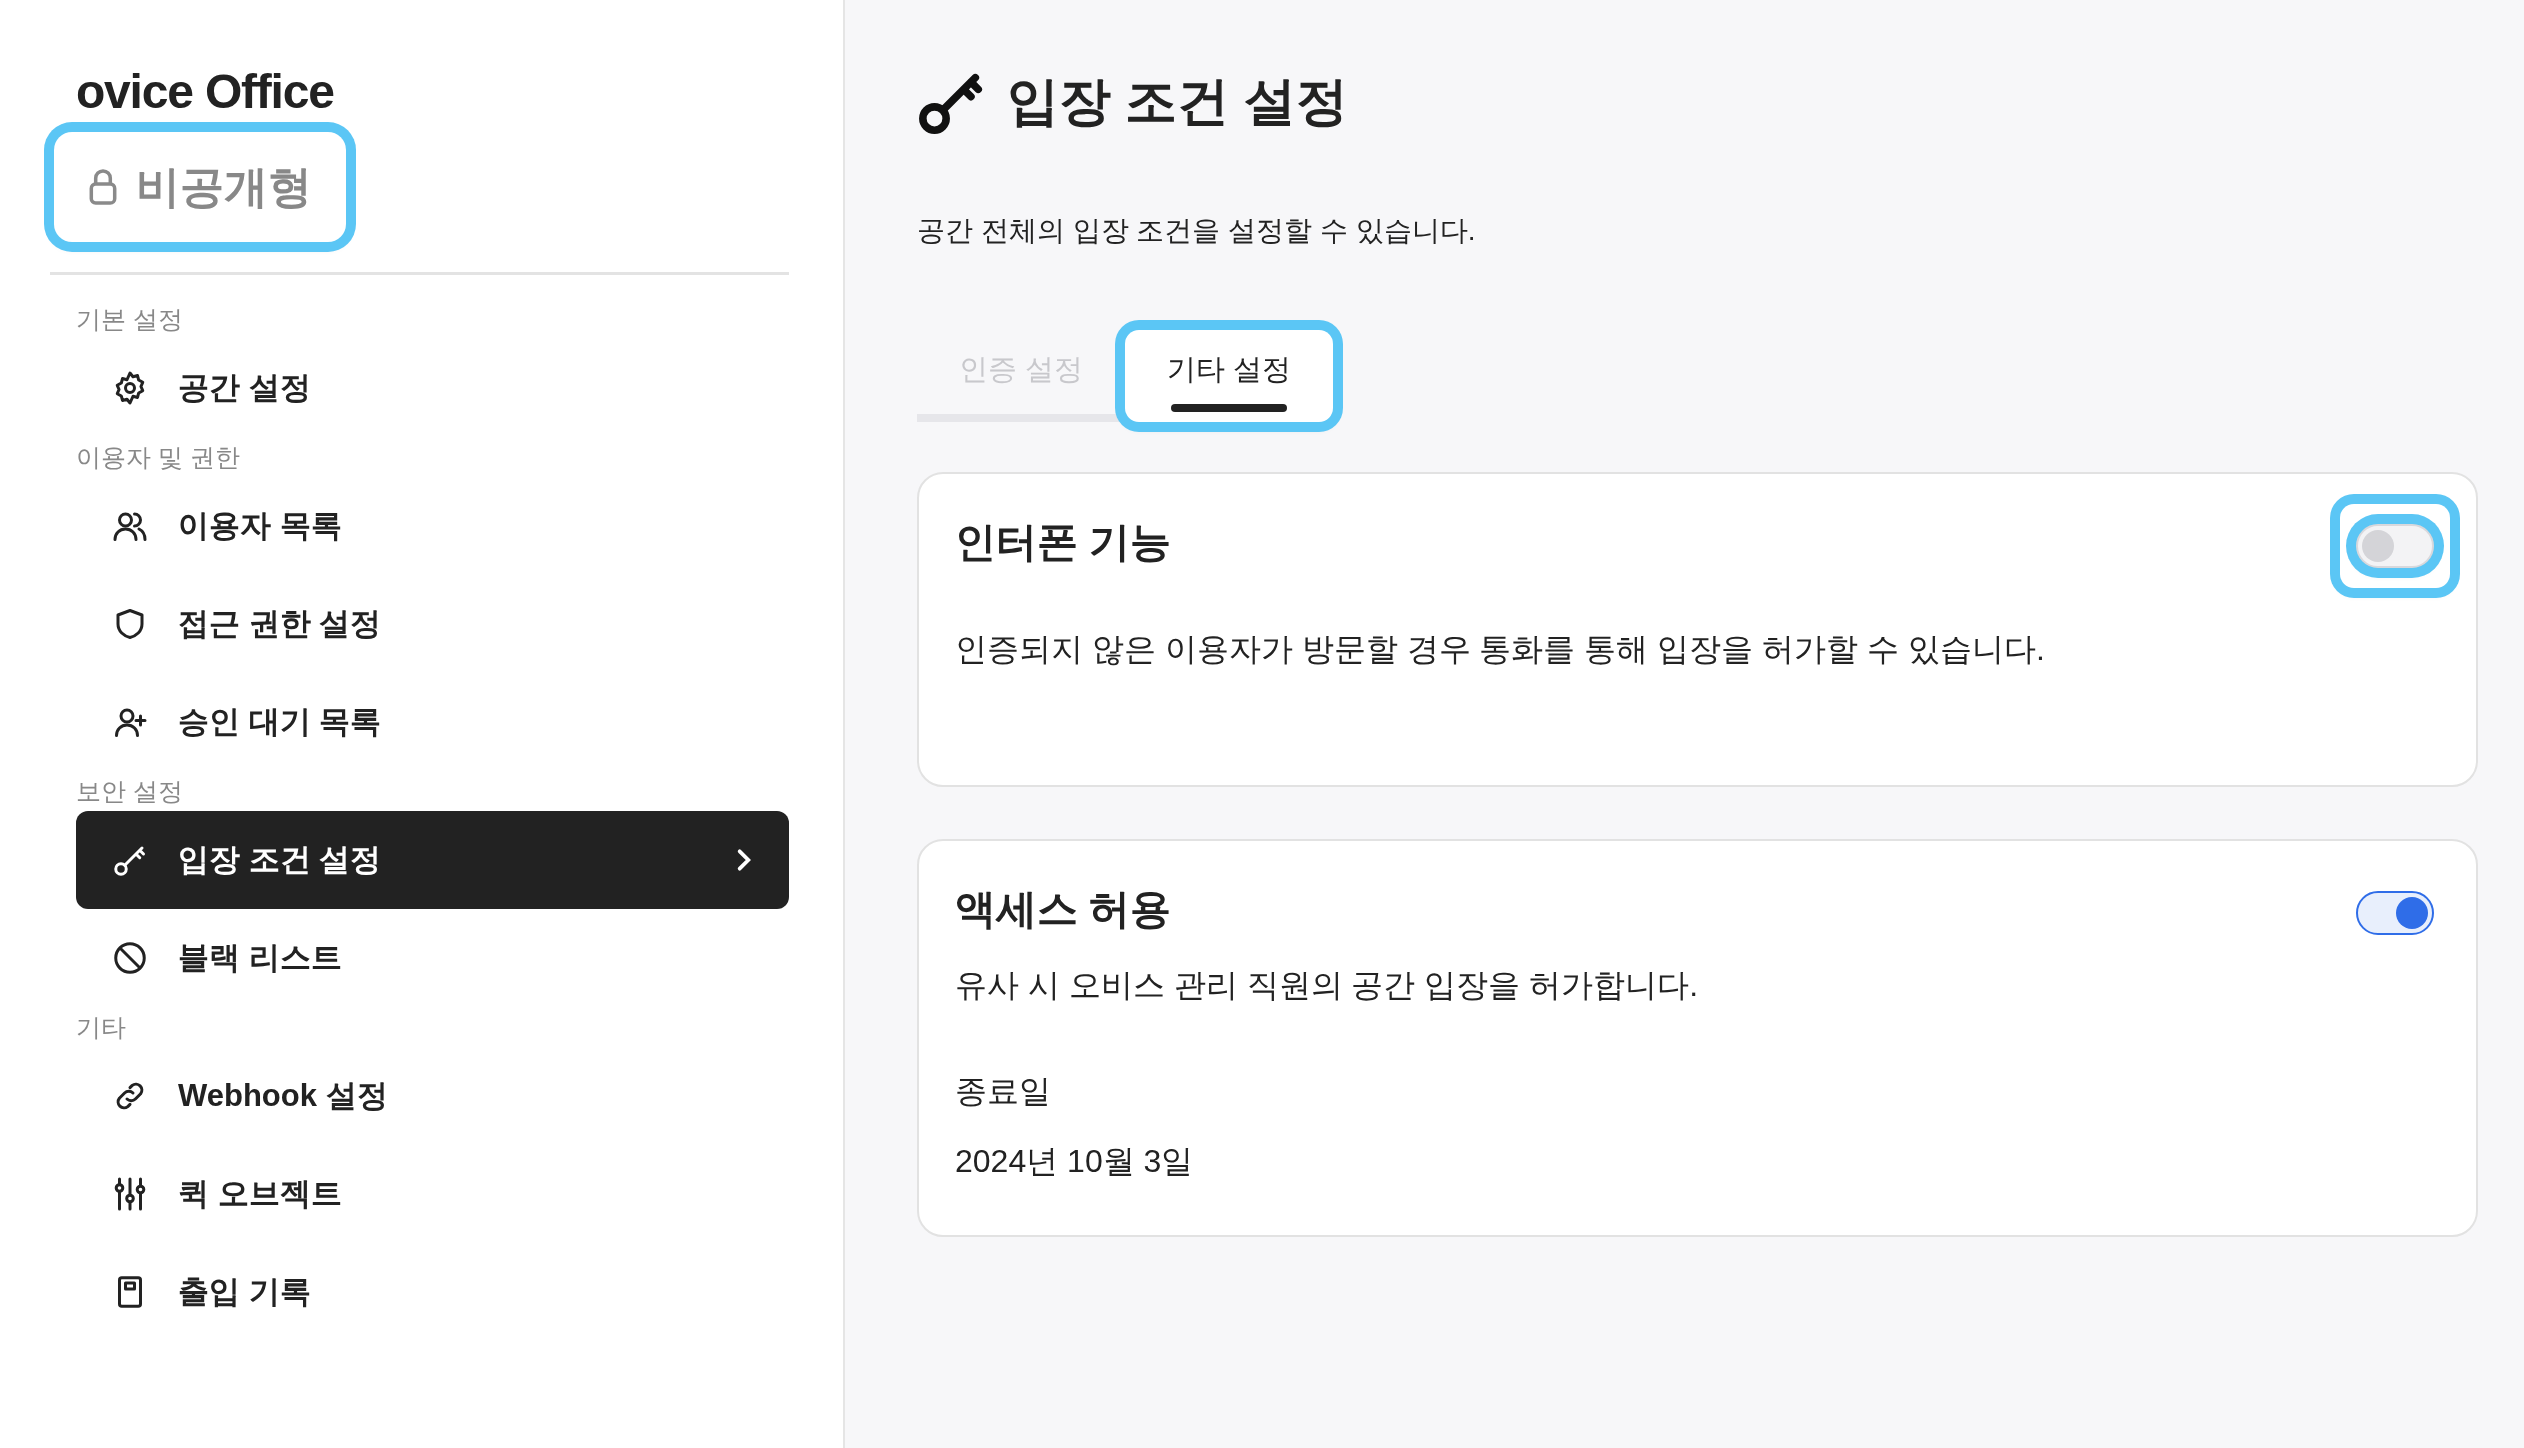 The width and height of the screenshot is (2524, 1448). Describe the element at coordinates (205, 92) in the screenshot. I see `app-title: ovice Office` at that location.